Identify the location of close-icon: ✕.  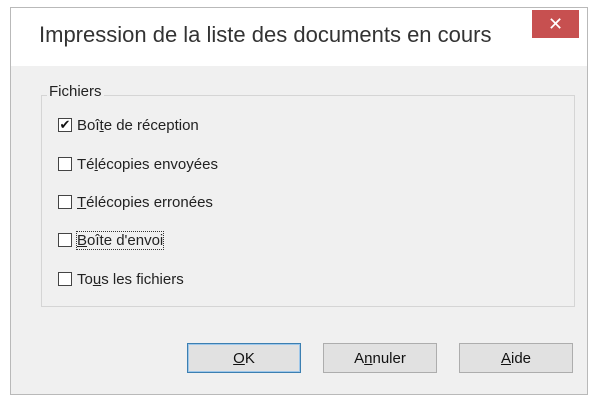
(555, 24).